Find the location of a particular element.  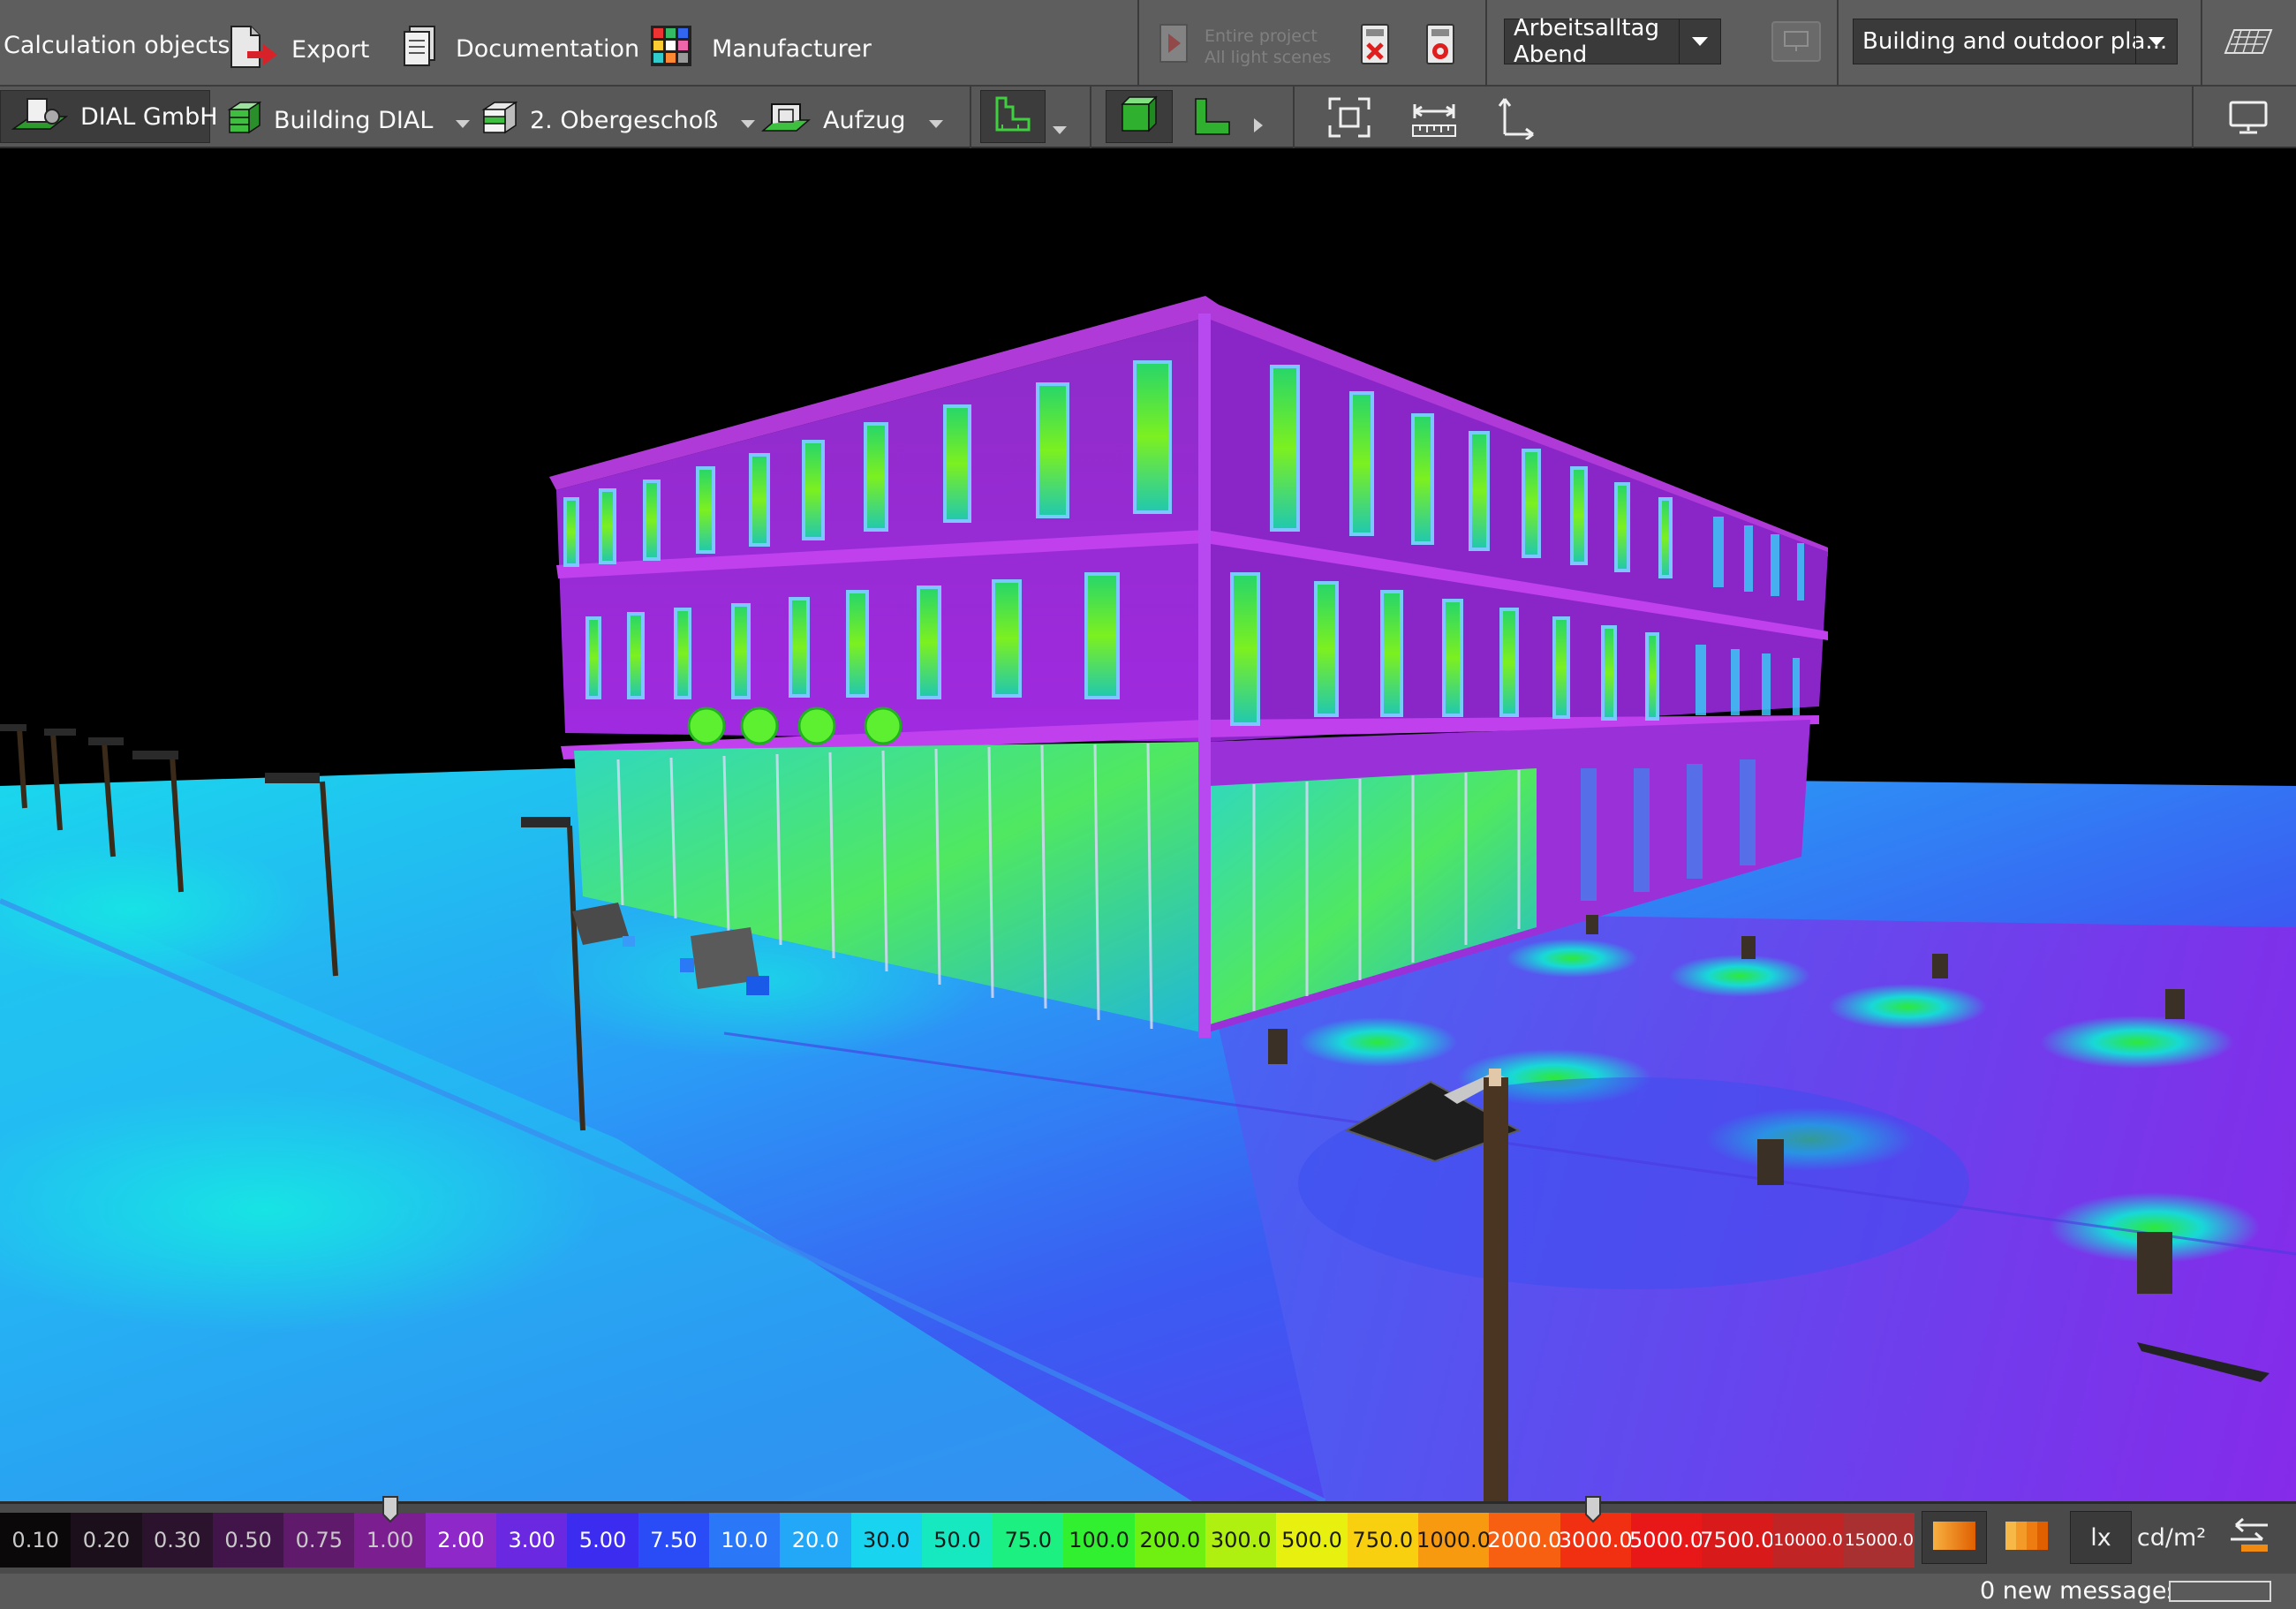

display-settings-button is located at coordinates (2248, 120).